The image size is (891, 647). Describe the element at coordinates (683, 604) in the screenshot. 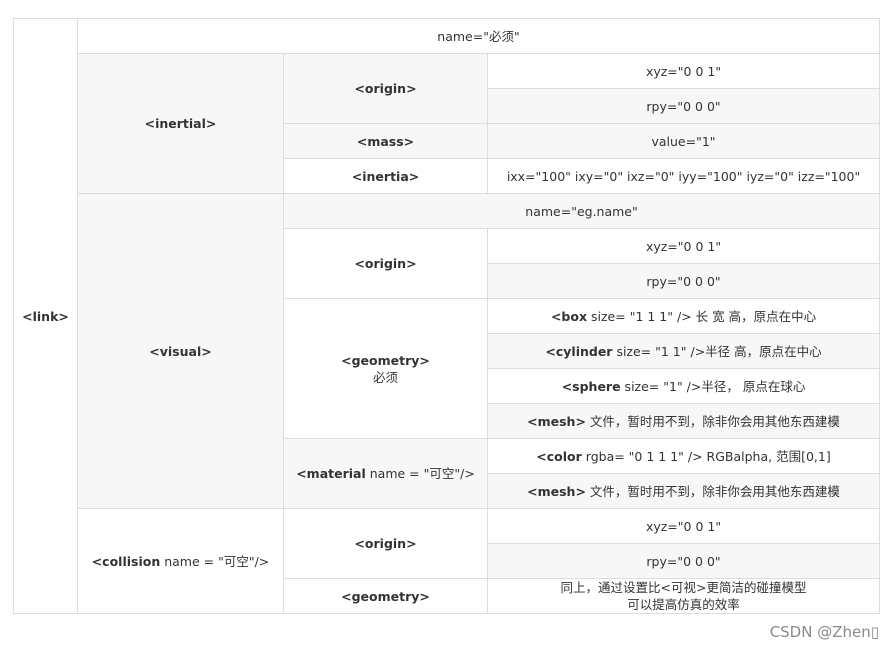

I see `collision-note-line-2: 可以提高仿真的效率` at that location.